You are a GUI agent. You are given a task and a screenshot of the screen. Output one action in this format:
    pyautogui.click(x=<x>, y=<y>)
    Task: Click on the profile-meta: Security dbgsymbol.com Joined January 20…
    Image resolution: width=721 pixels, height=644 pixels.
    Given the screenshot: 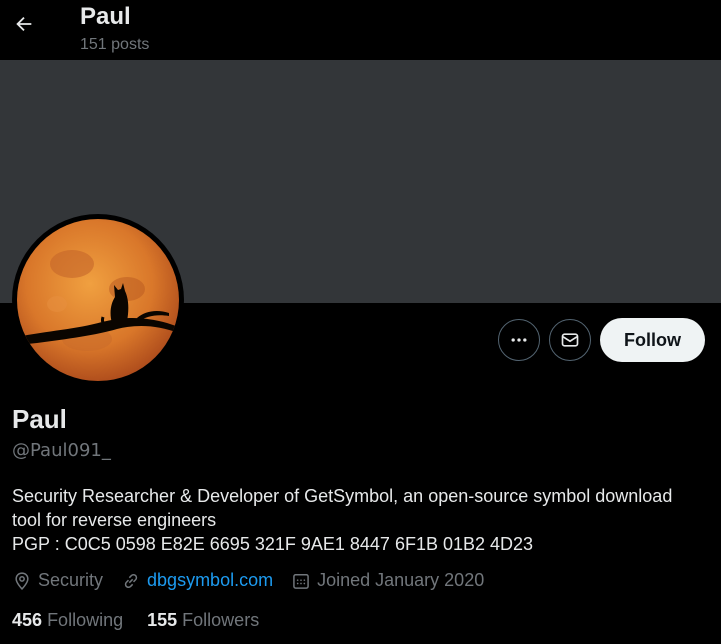 What is the action you would take?
    pyautogui.click(x=257, y=580)
    